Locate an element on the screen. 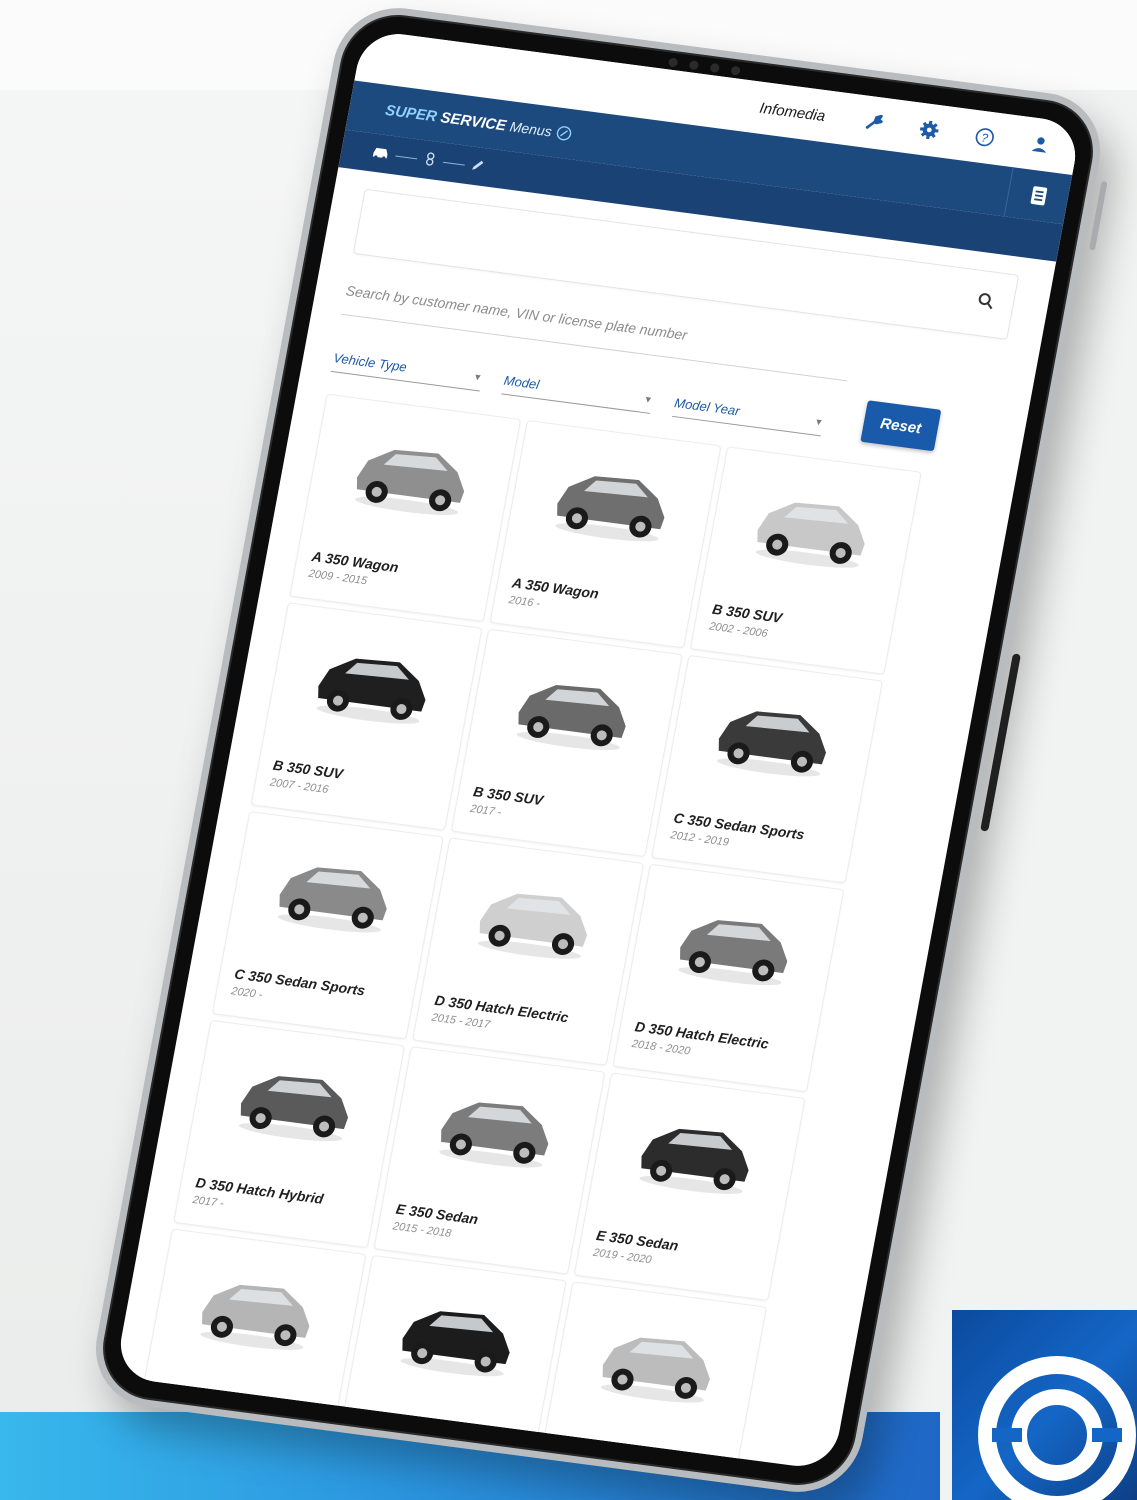  vehicle-card: E 350 Sedan 2015 - 2018 is located at coordinates (489, 1160).